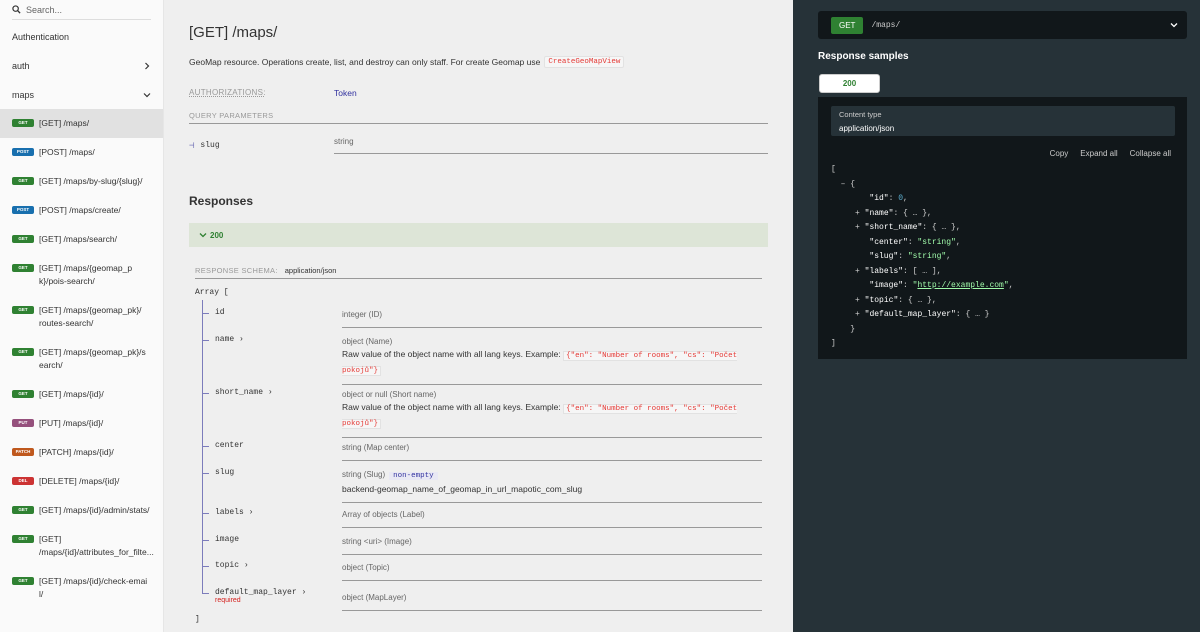 This screenshot has width=1200, height=632. I want to click on endpoint-url-bar: GET /maps/, so click(1002, 25).